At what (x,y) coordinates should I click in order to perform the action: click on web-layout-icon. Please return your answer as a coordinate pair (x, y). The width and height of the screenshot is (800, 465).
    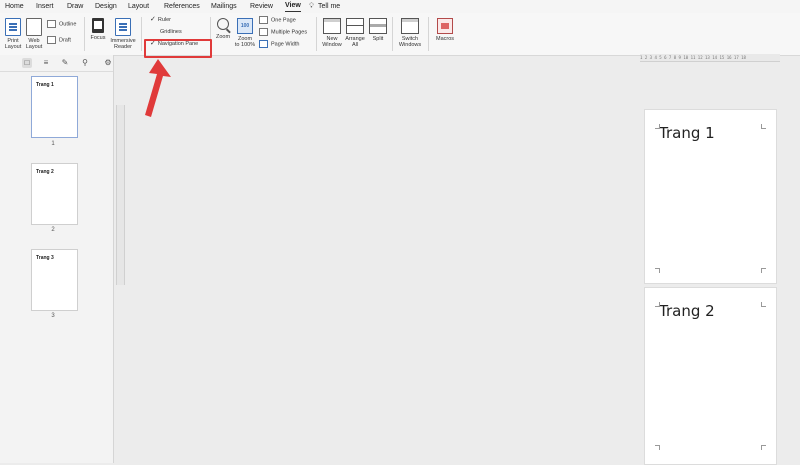
    Looking at the image, I should click on (34, 27).